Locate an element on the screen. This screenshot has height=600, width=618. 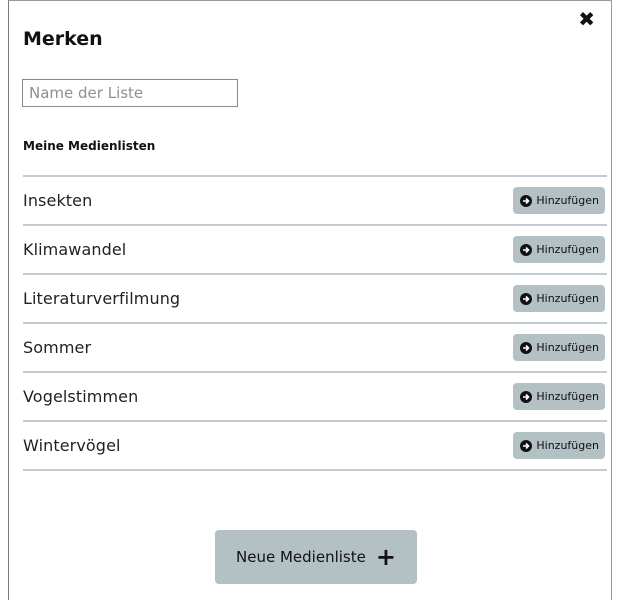
list-item-label: Vogelstimmen is located at coordinates (81, 396).